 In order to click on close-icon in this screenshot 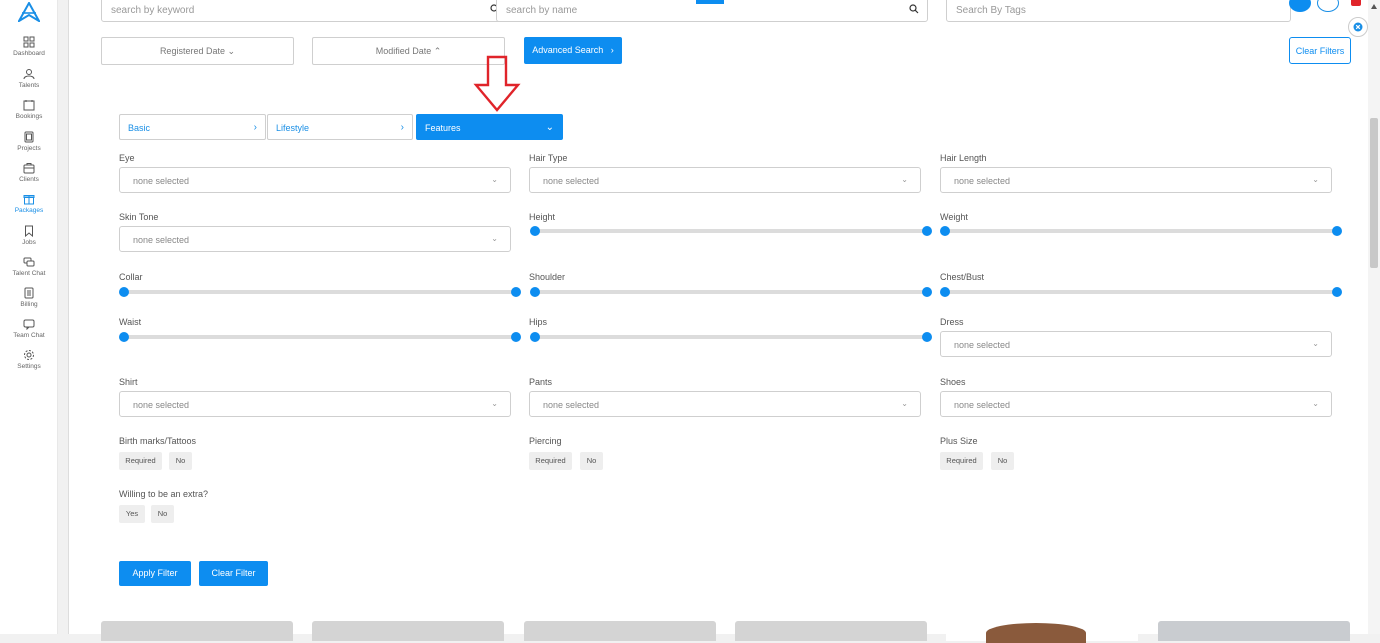, I will do `click(1358, 27)`.